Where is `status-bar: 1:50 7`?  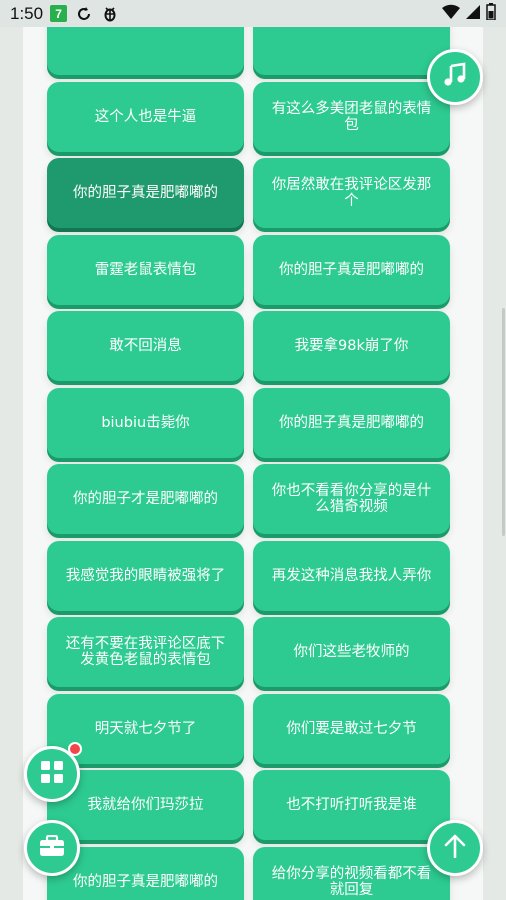
status-bar: 1:50 7 is located at coordinates (253, 13).